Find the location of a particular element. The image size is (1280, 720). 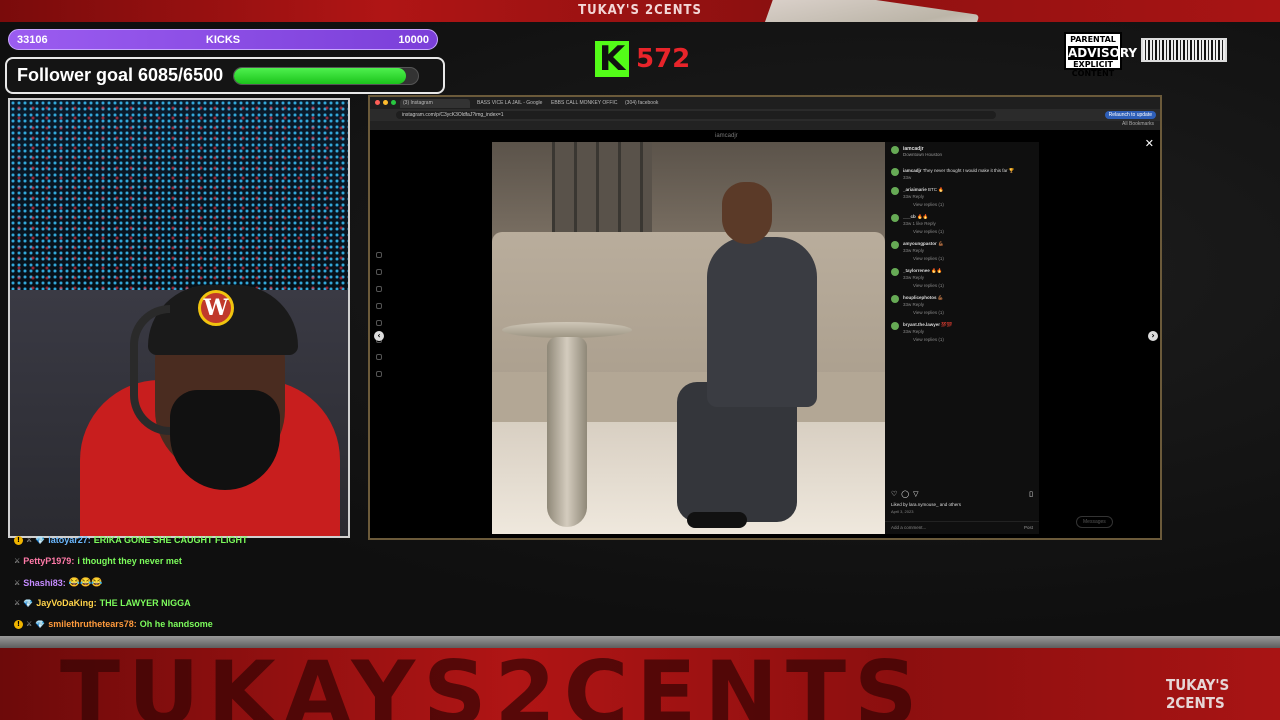

photo-man-head is located at coordinates (747, 213).